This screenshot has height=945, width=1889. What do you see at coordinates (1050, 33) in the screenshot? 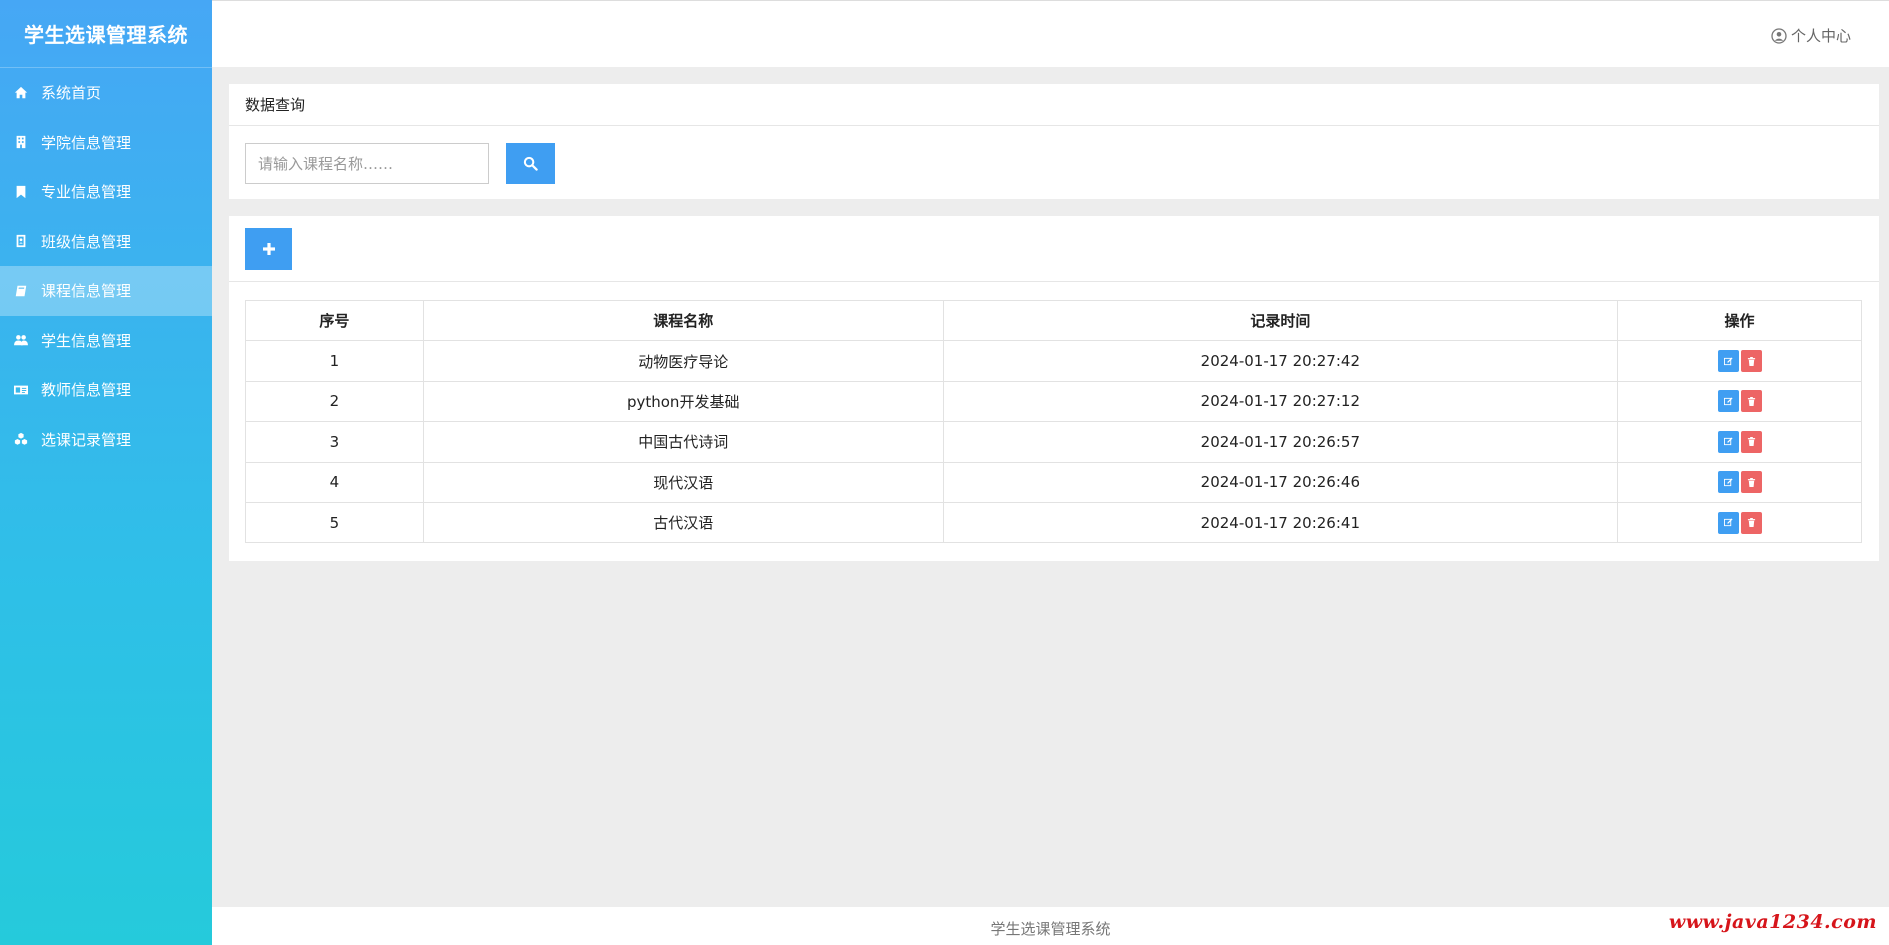
I see `top-bar: 个人中心` at bounding box center [1050, 33].